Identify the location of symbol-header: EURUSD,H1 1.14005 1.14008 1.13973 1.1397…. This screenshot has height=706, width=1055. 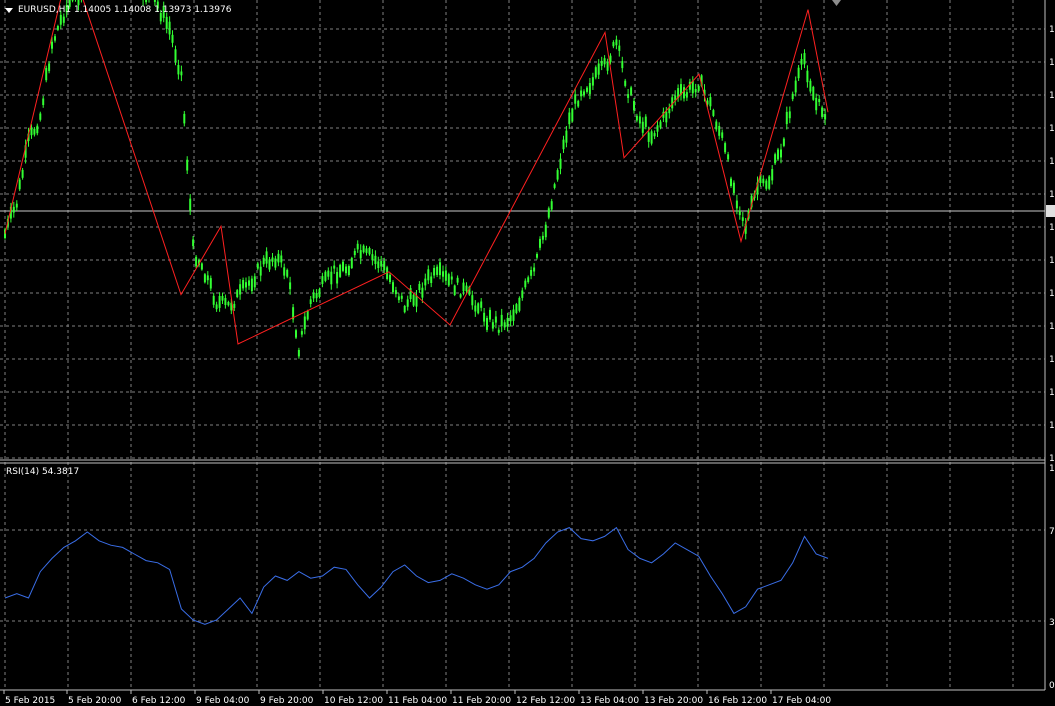
(125, 10).